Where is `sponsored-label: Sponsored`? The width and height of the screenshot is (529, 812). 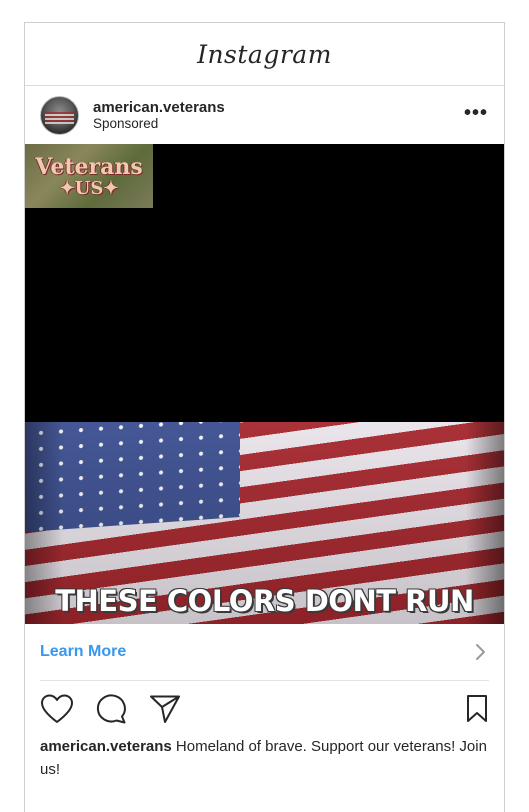 sponsored-label: Sponsored is located at coordinates (126, 123).